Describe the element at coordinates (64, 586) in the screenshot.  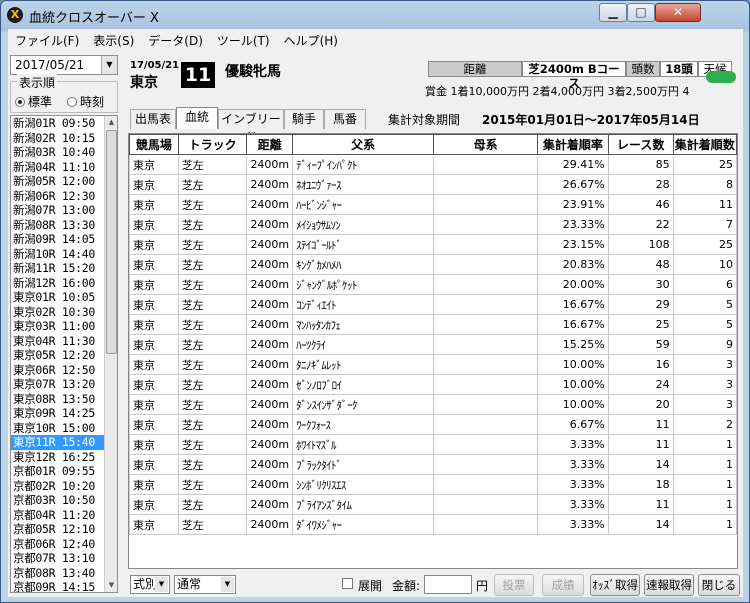
I see `race-list-item: 京都09R 14:15` at that location.